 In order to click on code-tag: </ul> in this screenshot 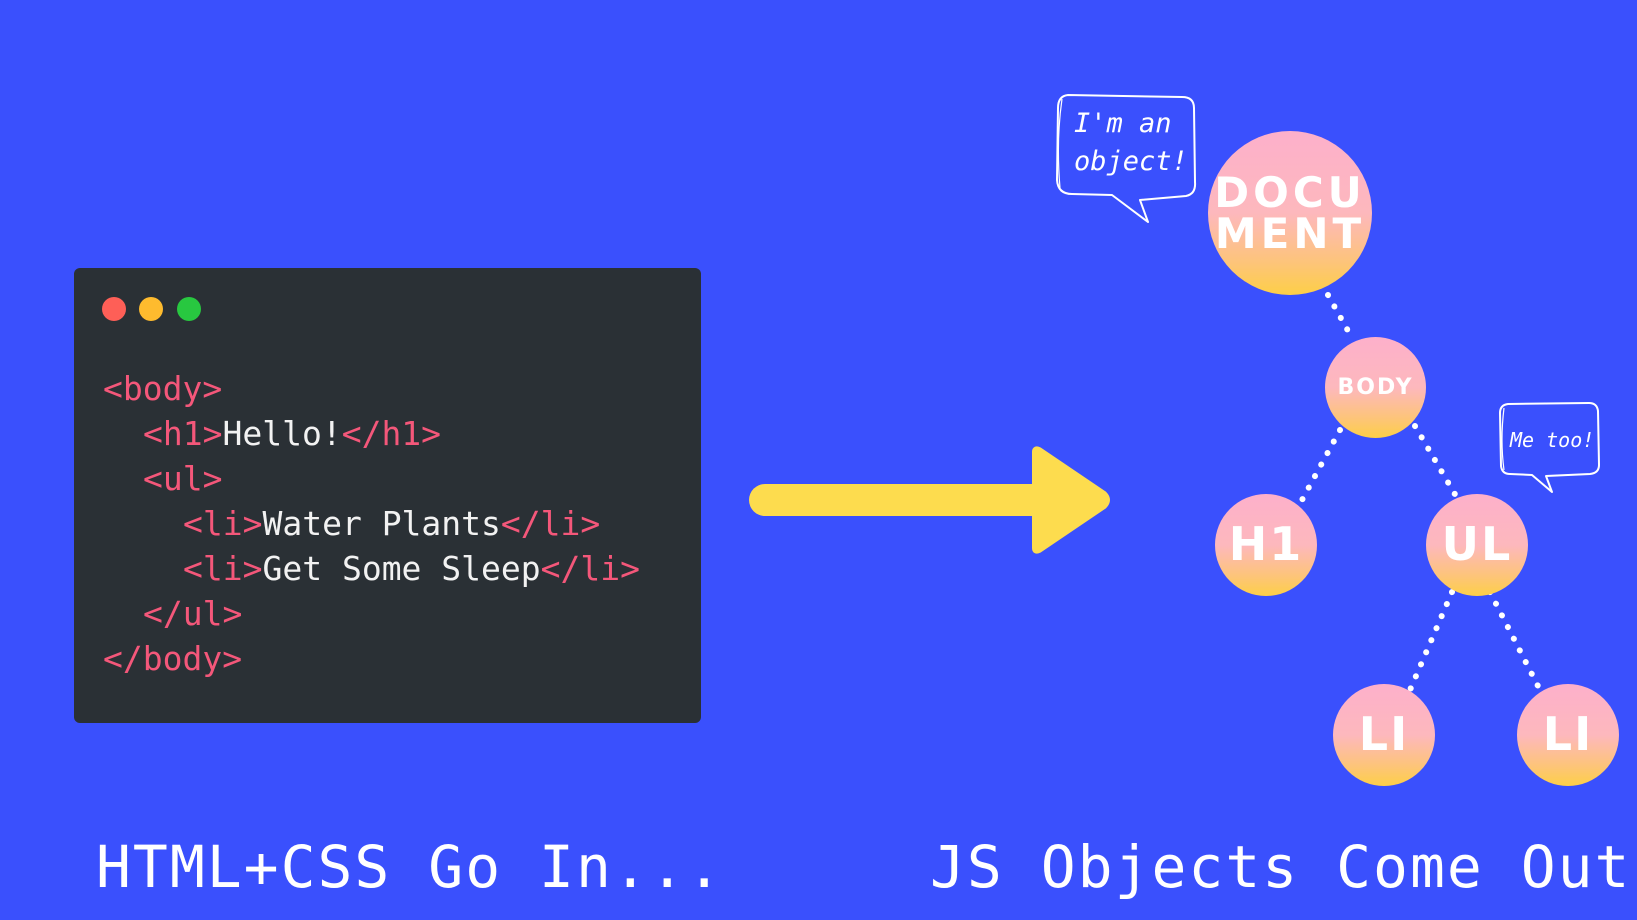, I will do `click(193, 613)`.